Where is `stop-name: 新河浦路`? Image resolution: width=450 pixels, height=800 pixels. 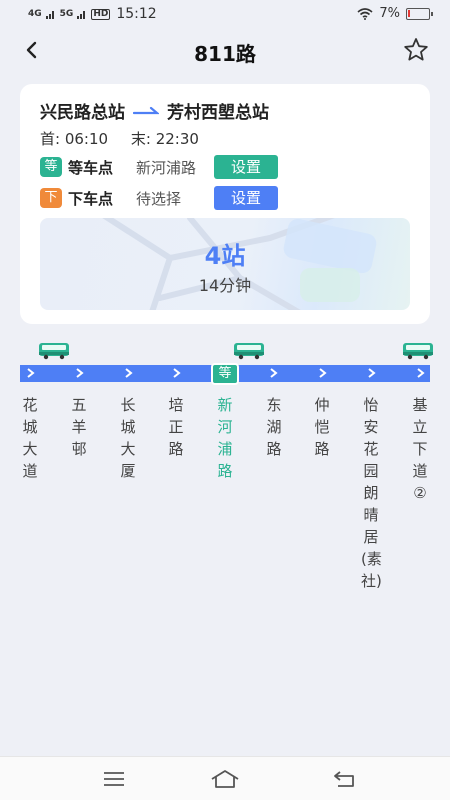 stop-name: 新河浦路 is located at coordinates (225, 438).